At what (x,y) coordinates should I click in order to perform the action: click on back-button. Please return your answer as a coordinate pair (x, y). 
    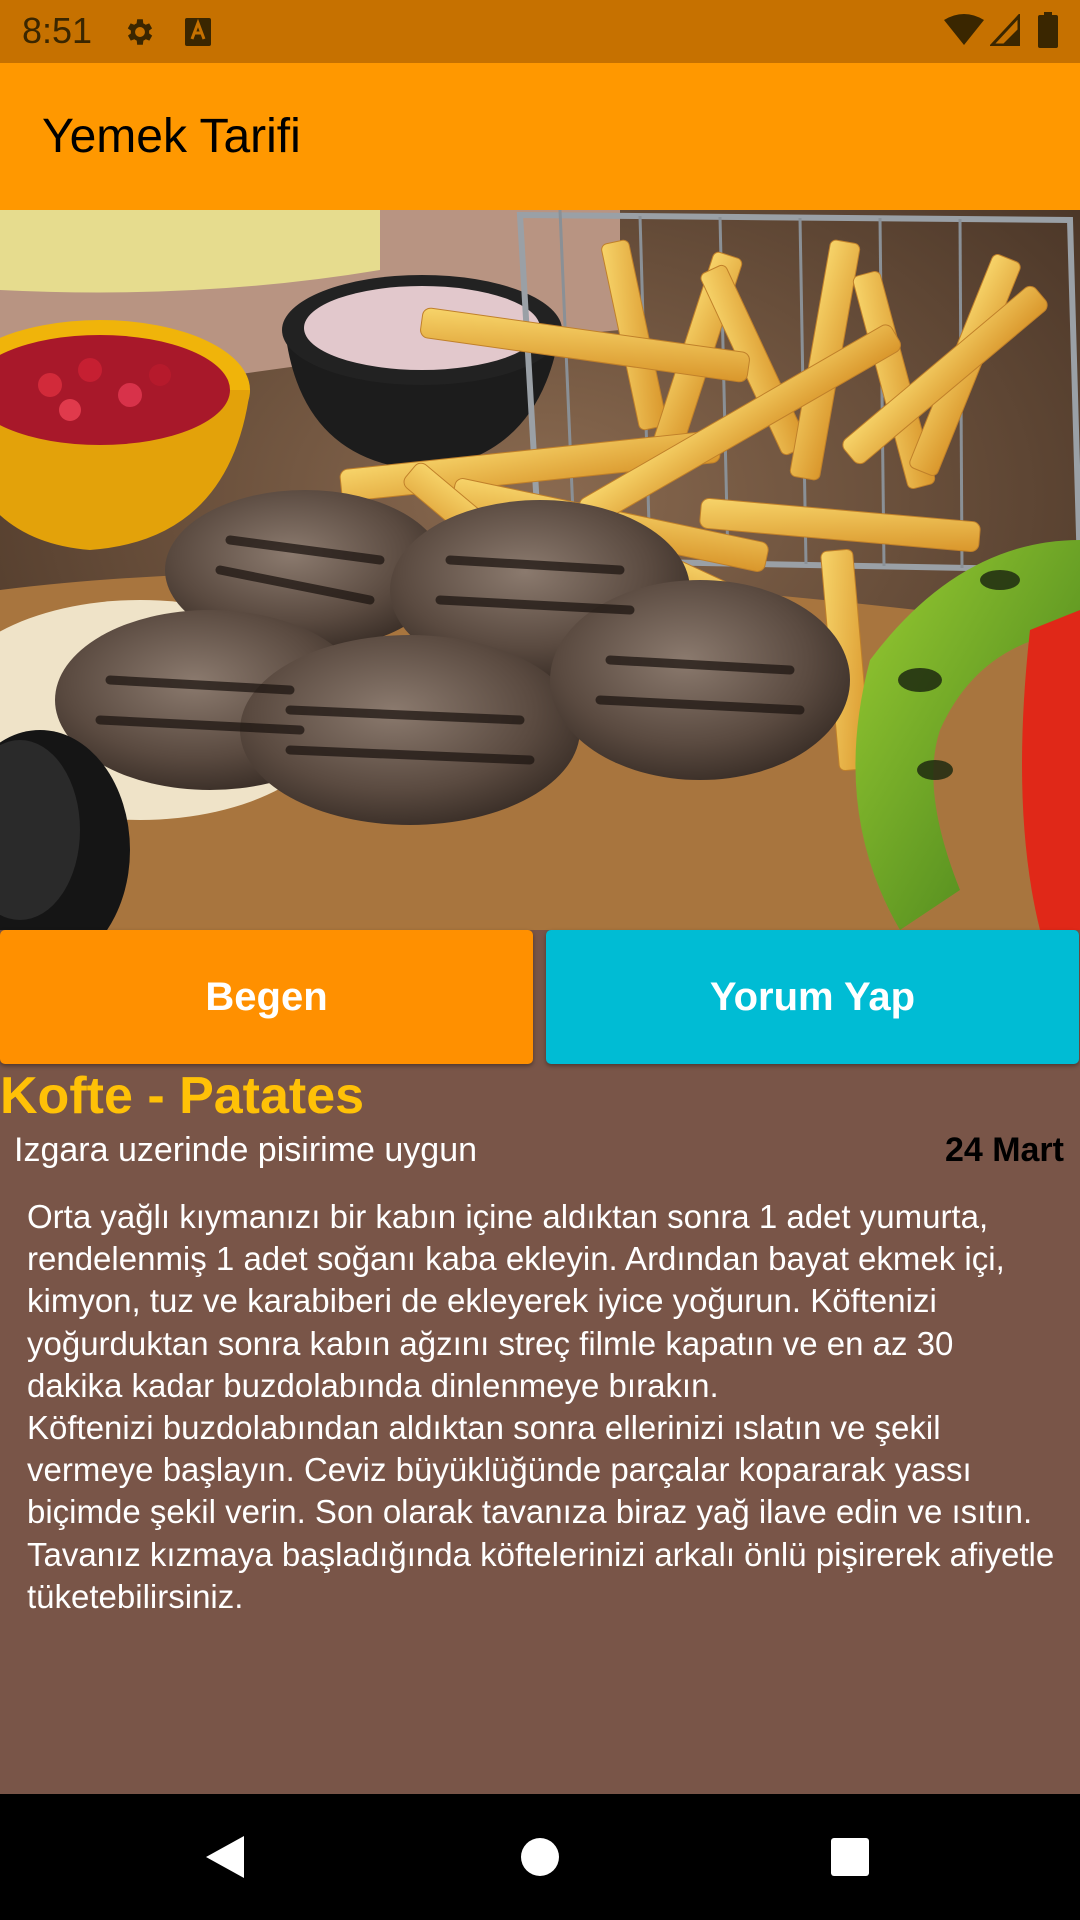
    Looking at the image, I should click on (225, 1857).